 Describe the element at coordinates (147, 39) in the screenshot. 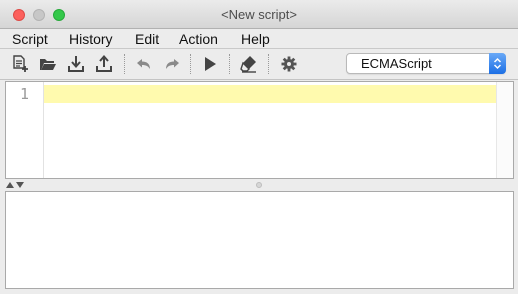

I see `menu-edit: Edit` at that location.